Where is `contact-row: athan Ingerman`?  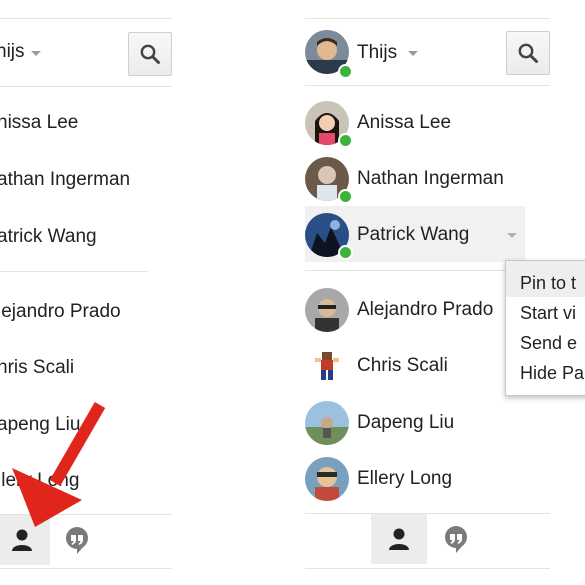 contact-row: athan Ingerman is located at coordinates (87, 180).